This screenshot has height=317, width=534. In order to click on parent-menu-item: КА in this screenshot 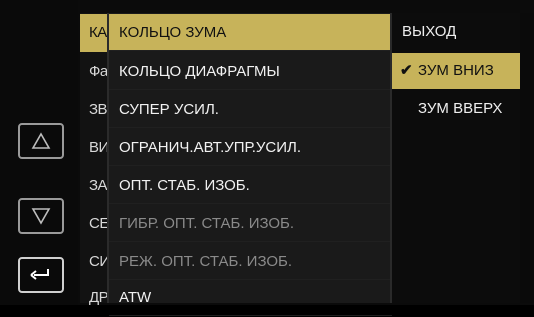, I will do `click(95, 33)`.